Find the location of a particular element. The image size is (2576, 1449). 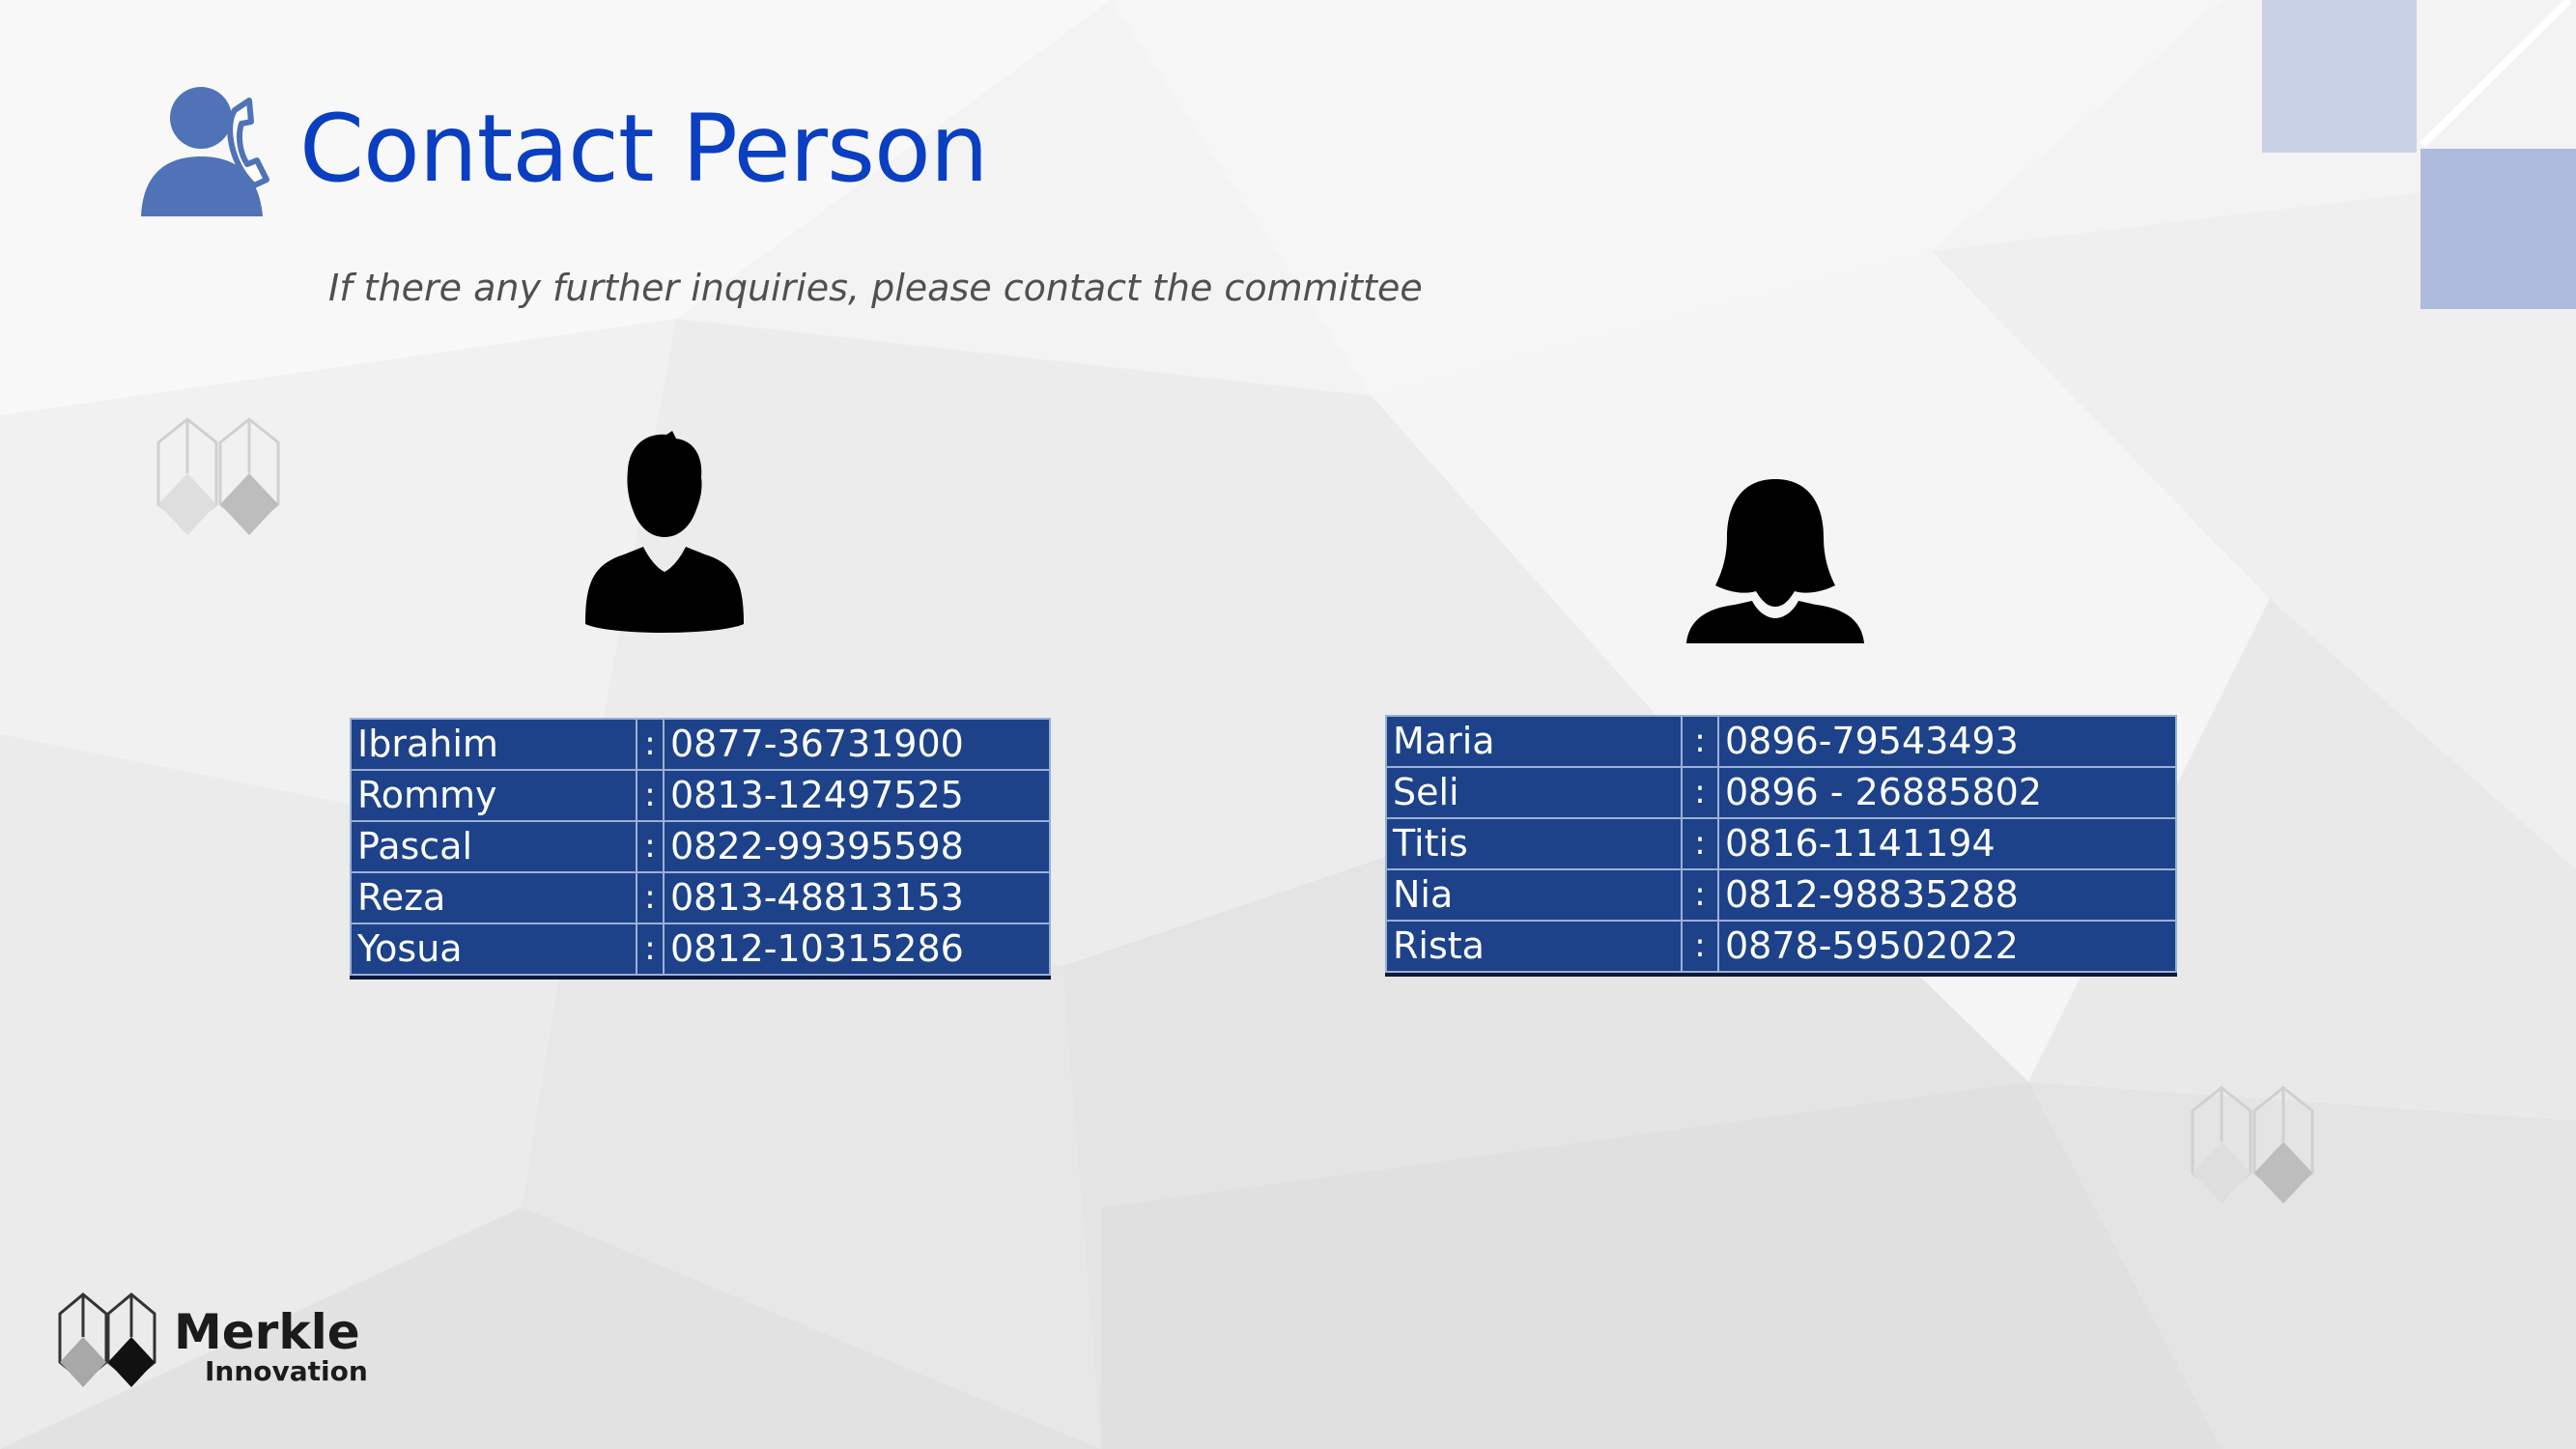

corner-decoration is located at coordinates (2419, 154).